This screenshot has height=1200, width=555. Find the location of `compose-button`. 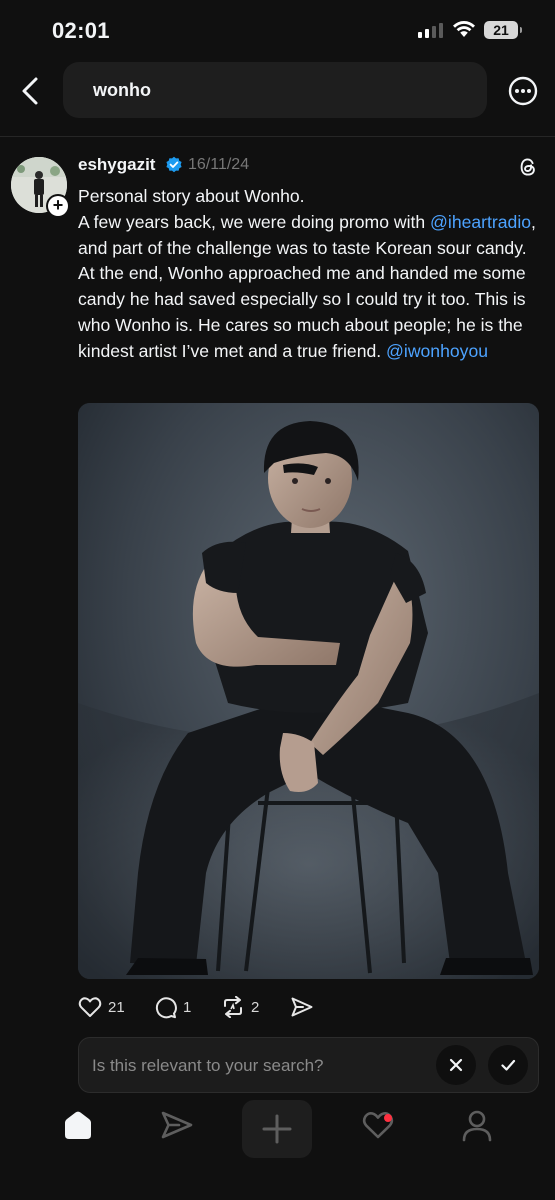

compose-button is located at coordinates (277, 1129).